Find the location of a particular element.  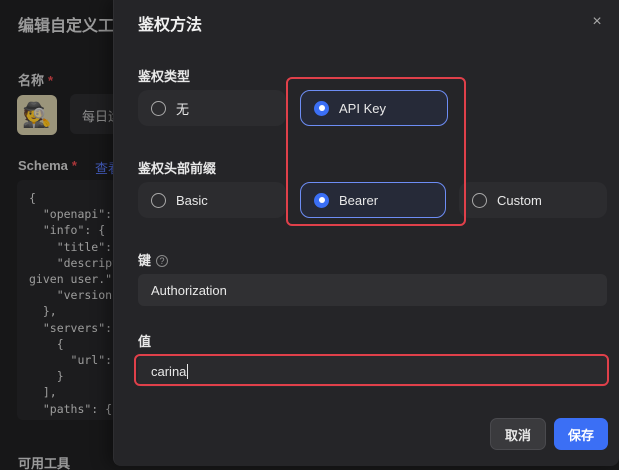

prefix-custom-option: Custom is located at coordinates (533, 200).